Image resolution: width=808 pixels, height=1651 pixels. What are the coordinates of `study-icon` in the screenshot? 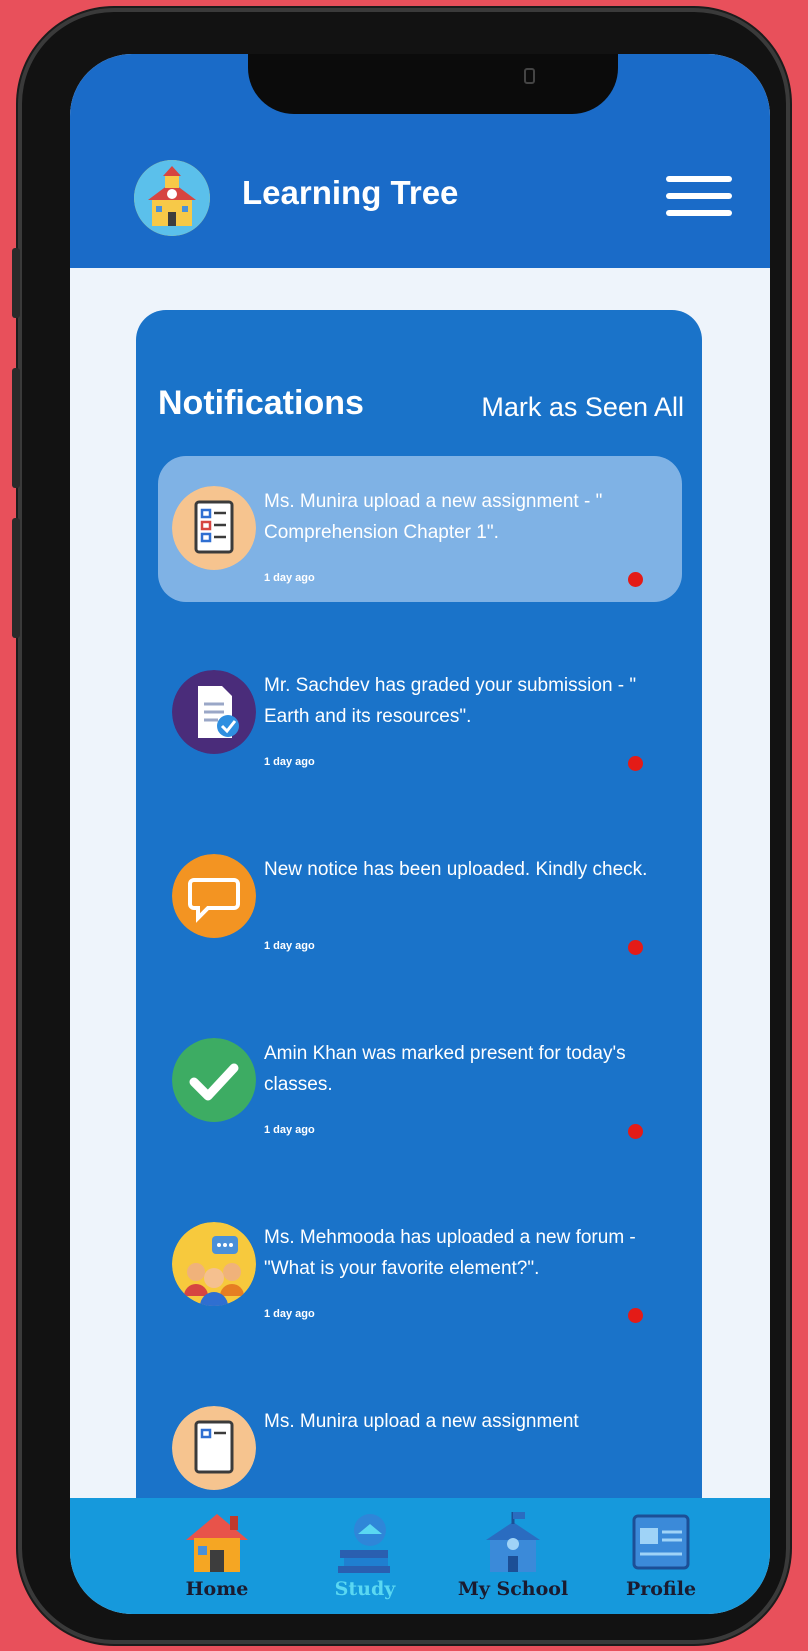 It's located at (365, 1542).